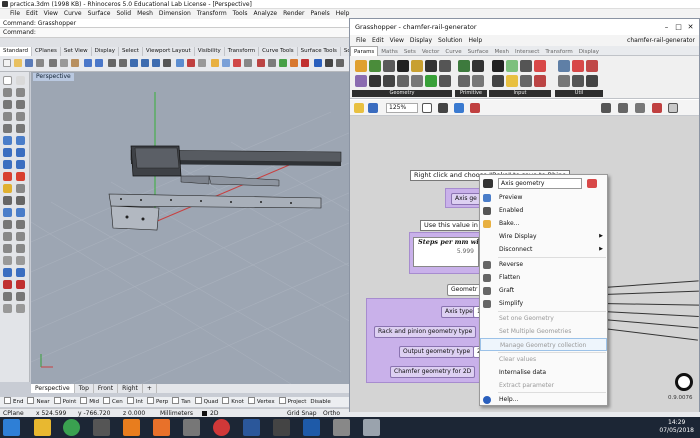 The height and width of the screenshot is (438, 700). I want to click on param-plane-icon, so click(389, 81).